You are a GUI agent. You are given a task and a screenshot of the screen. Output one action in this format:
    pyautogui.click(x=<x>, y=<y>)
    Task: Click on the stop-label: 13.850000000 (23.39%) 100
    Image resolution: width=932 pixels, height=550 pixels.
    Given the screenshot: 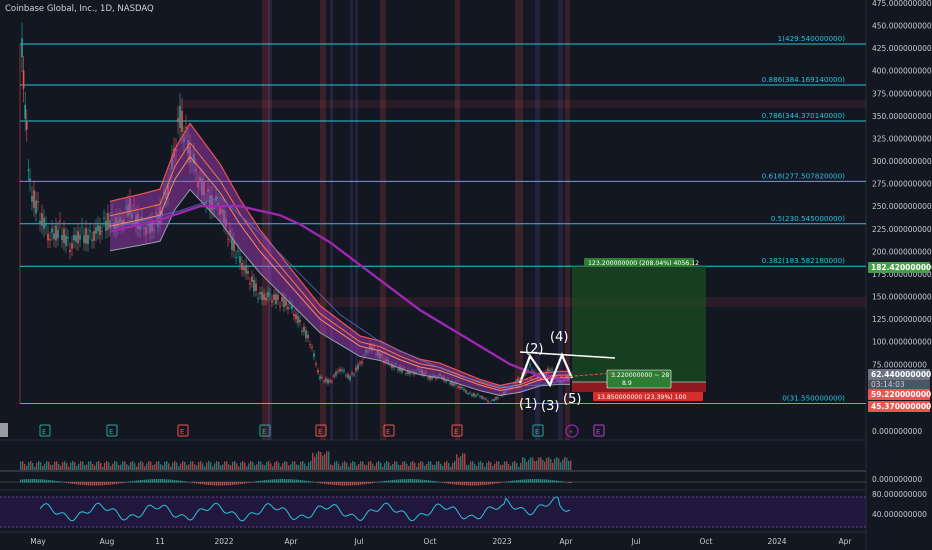 What is the action you would take?
    pyautogui.click(x=641, y=397)
    